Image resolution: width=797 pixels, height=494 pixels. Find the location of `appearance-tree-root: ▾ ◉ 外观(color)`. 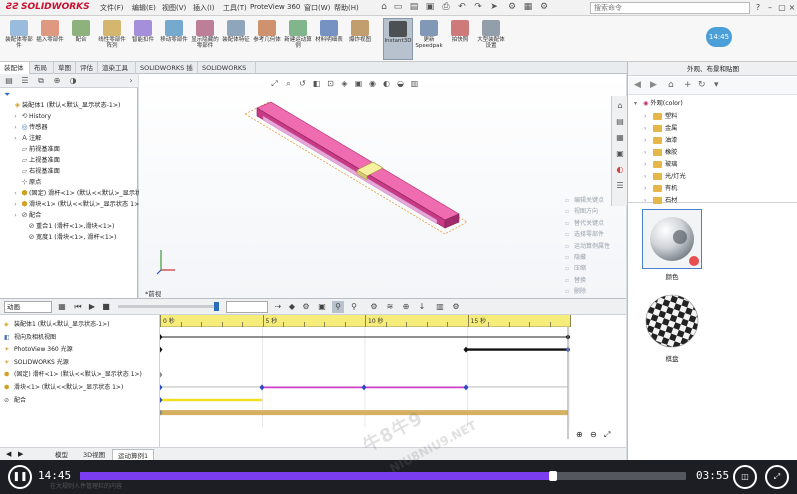

appearance-tree-root: ▾ ◉ 外观(color) is located at coordinates (658, 104).